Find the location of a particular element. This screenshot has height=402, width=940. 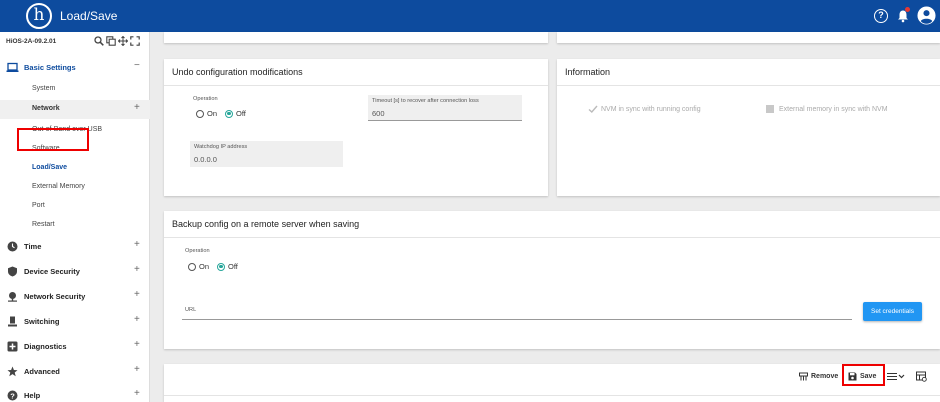

sidebar-section-help: ? Help + is located at coordinates (75, 393).